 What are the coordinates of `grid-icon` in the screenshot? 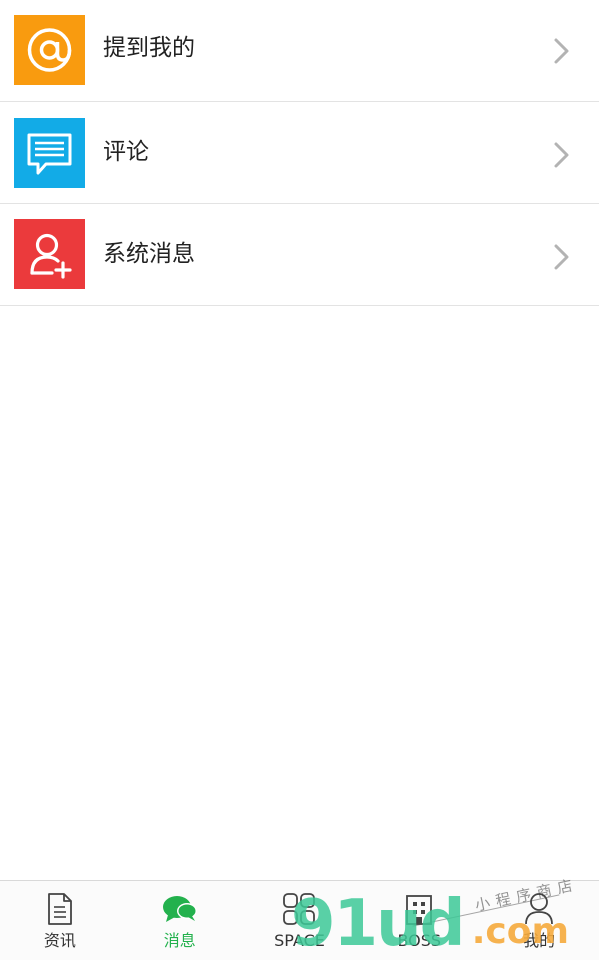 It's located at (299, 909).